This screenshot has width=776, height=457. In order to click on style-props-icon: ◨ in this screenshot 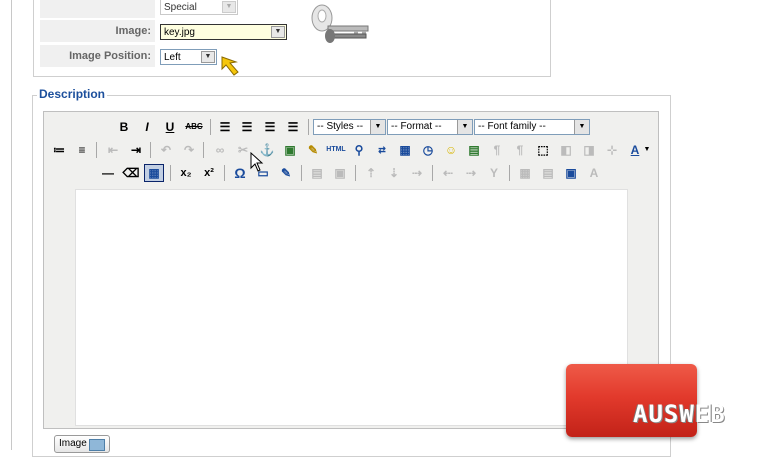, I will do `click(589, 150)`.